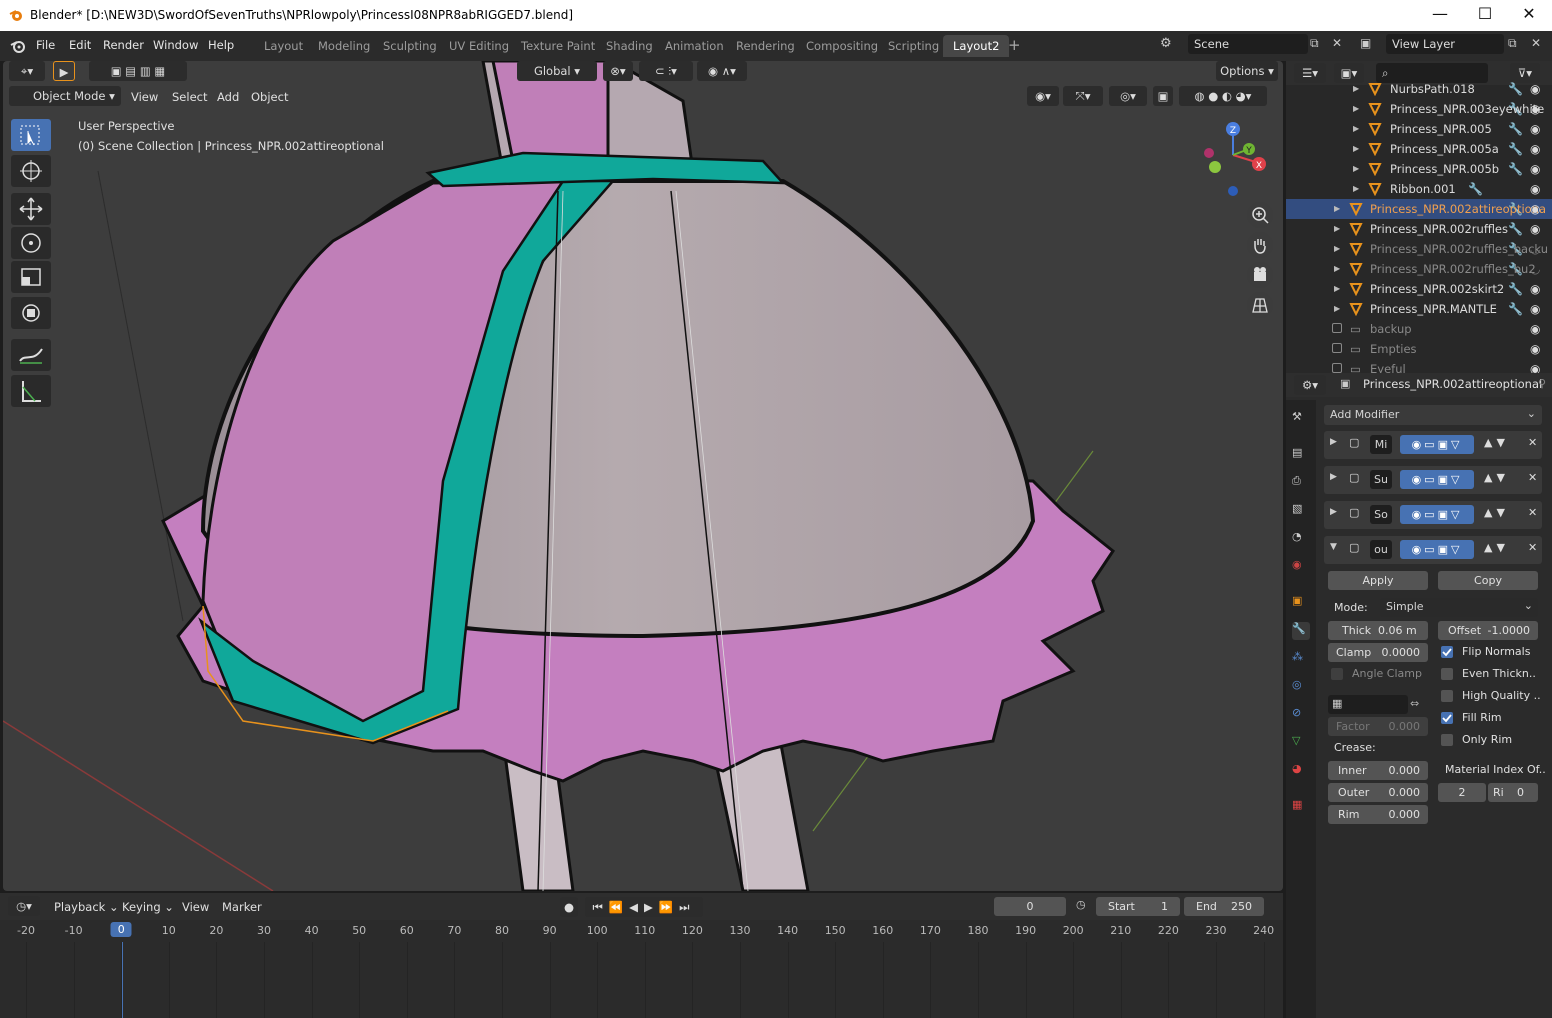 This screenshot has width=1552, height=1018. What do you see at coordinates (1419, 109) in the screenshot?
I see `outliner-row: ▶ 🔧 Princess_NPR.003eyewhite ◉` at bounding box center [1419, 109].